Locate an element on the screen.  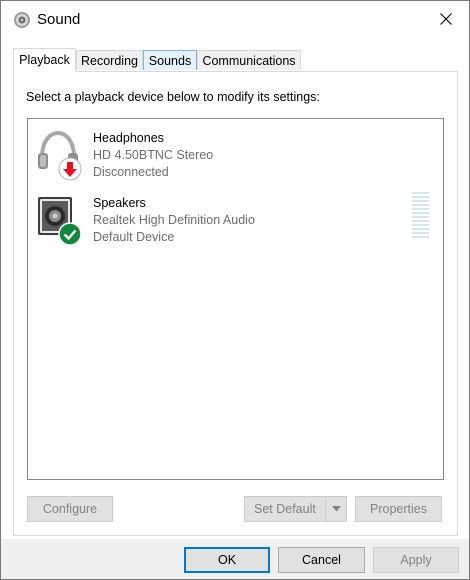
apply-button: Apply is located at coordinates (416, 560).